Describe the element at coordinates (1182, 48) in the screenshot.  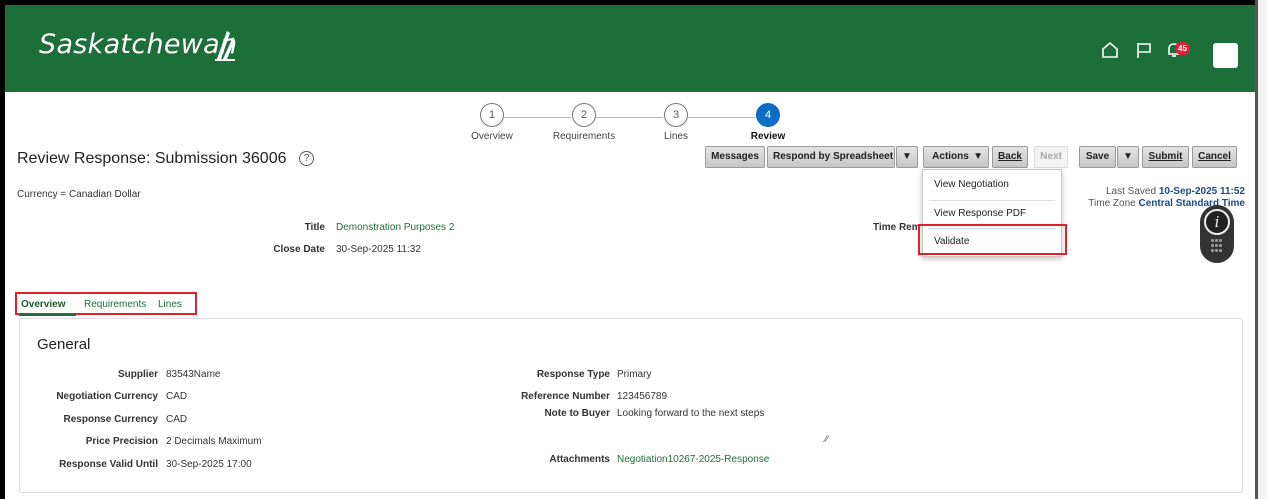
I see `notification-count-badge: 45` at that location.